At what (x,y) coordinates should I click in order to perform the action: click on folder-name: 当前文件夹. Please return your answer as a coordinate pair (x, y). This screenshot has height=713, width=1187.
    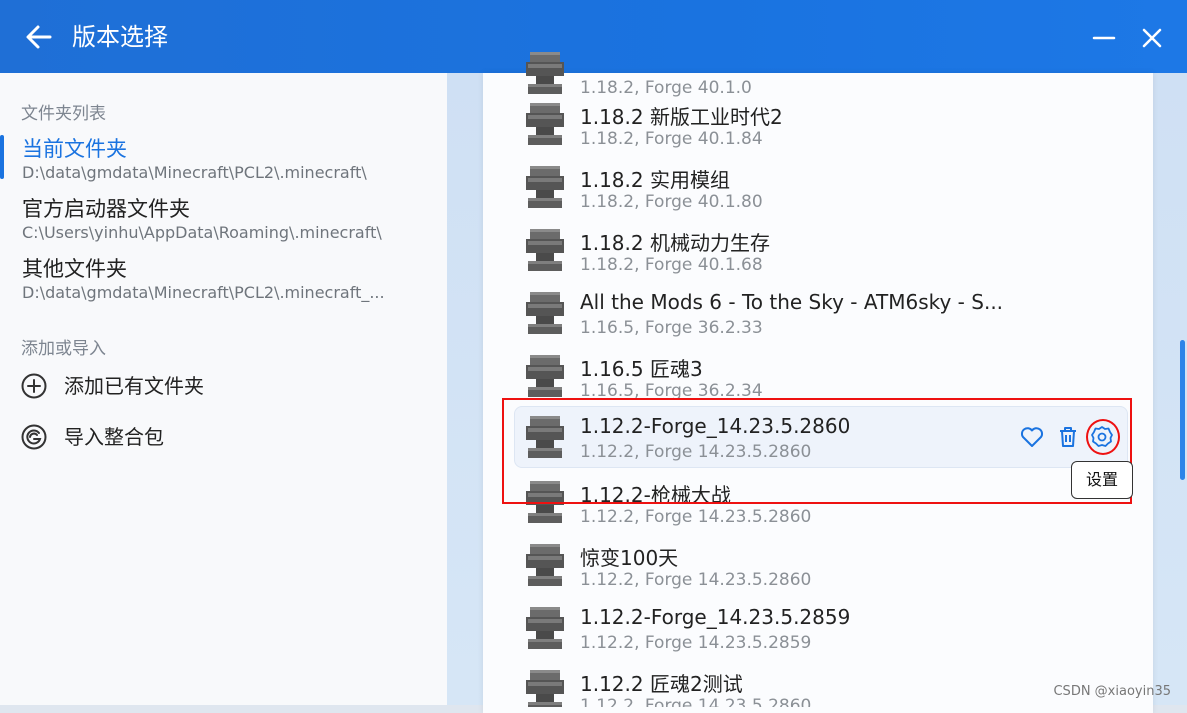
    Looking at the image, I should click on (74, 149).